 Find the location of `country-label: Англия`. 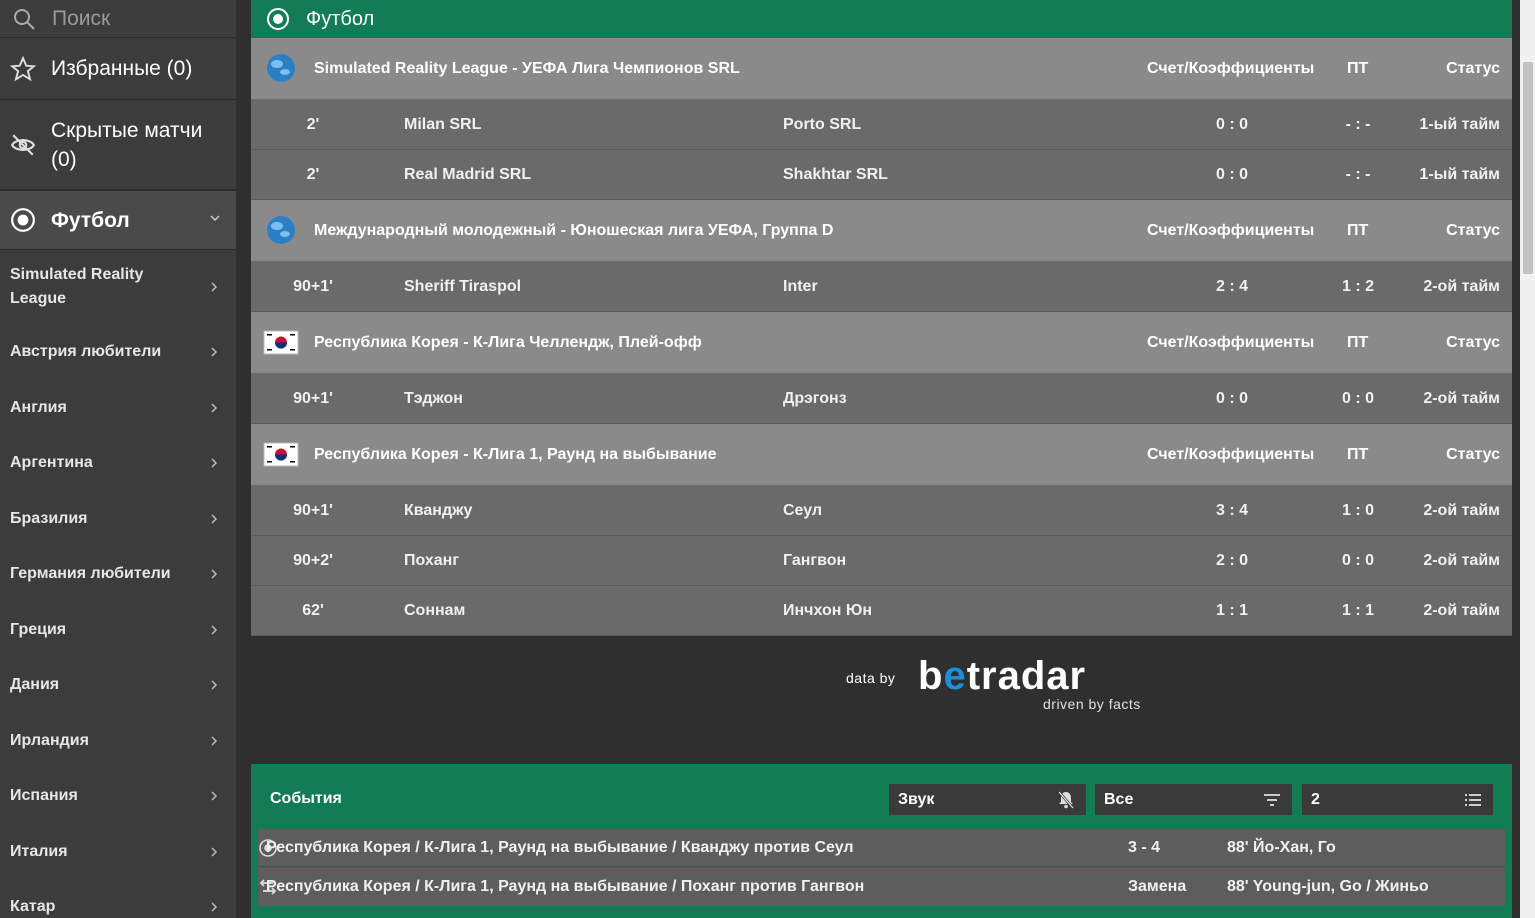

country-label: Англия is located at coordinates (38, 407).